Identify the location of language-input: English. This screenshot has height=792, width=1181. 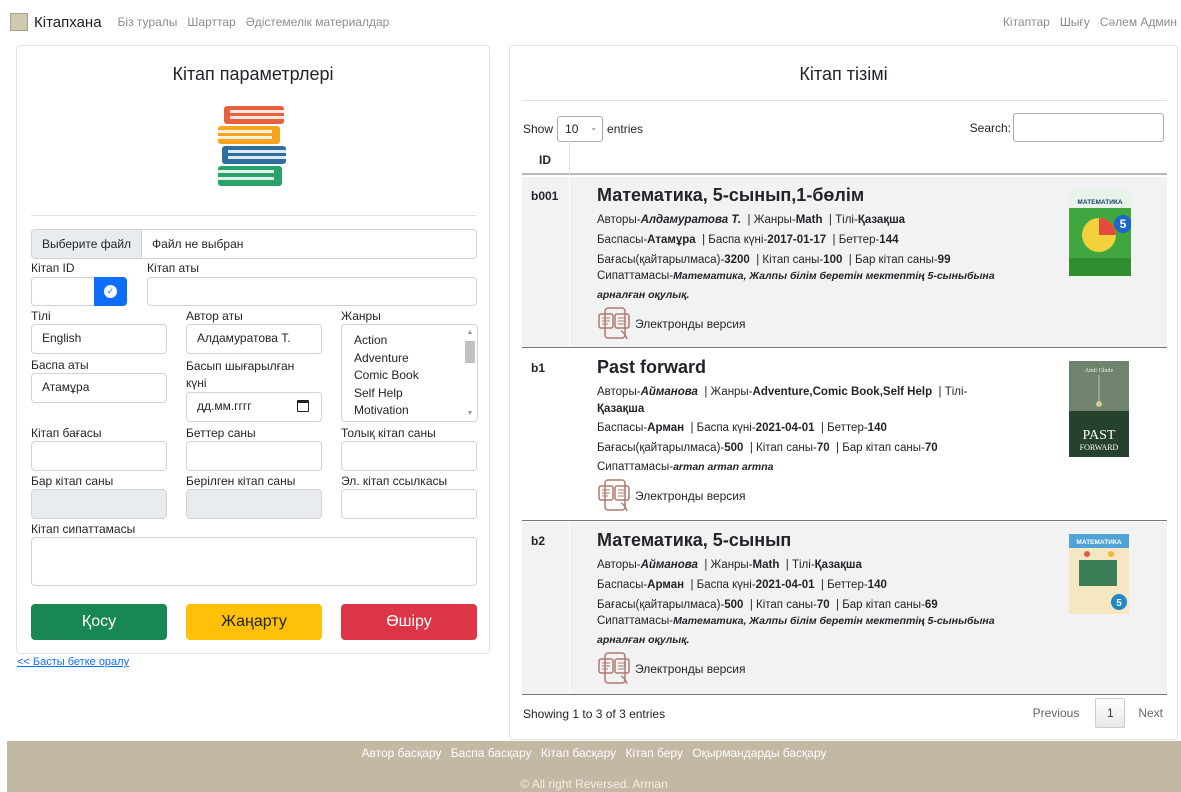
(99, 339).